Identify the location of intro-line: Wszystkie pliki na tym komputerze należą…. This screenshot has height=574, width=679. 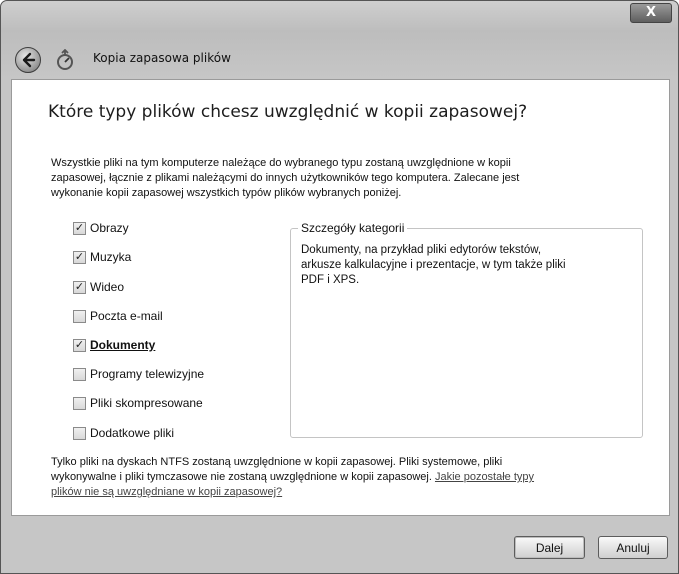
(281, 163).